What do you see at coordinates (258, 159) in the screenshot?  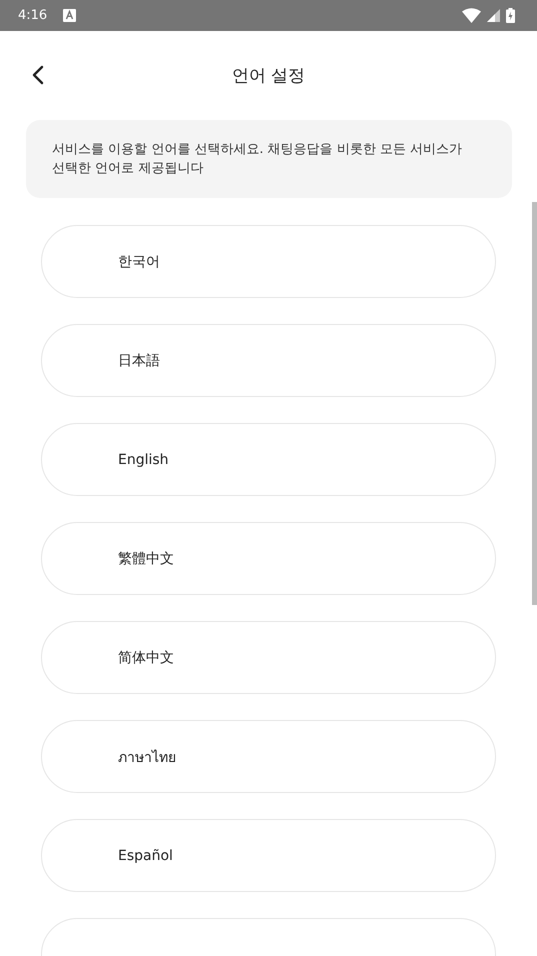 I see `notice-text: 서비스를 이용할 언어를 선택하세요. 채팅응답을 비롯한 모든 서비스가 선택한 언어로 제공됩니다` at bounding box center [258, 159].